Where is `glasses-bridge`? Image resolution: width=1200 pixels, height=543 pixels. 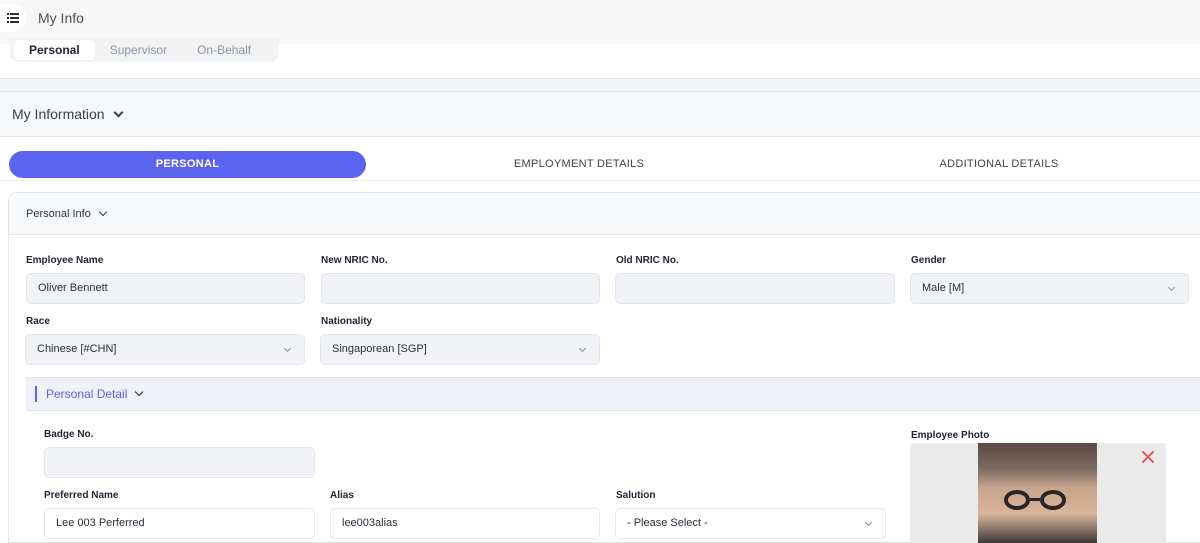 glasses-bridge is located at coordinates (1035, 499).